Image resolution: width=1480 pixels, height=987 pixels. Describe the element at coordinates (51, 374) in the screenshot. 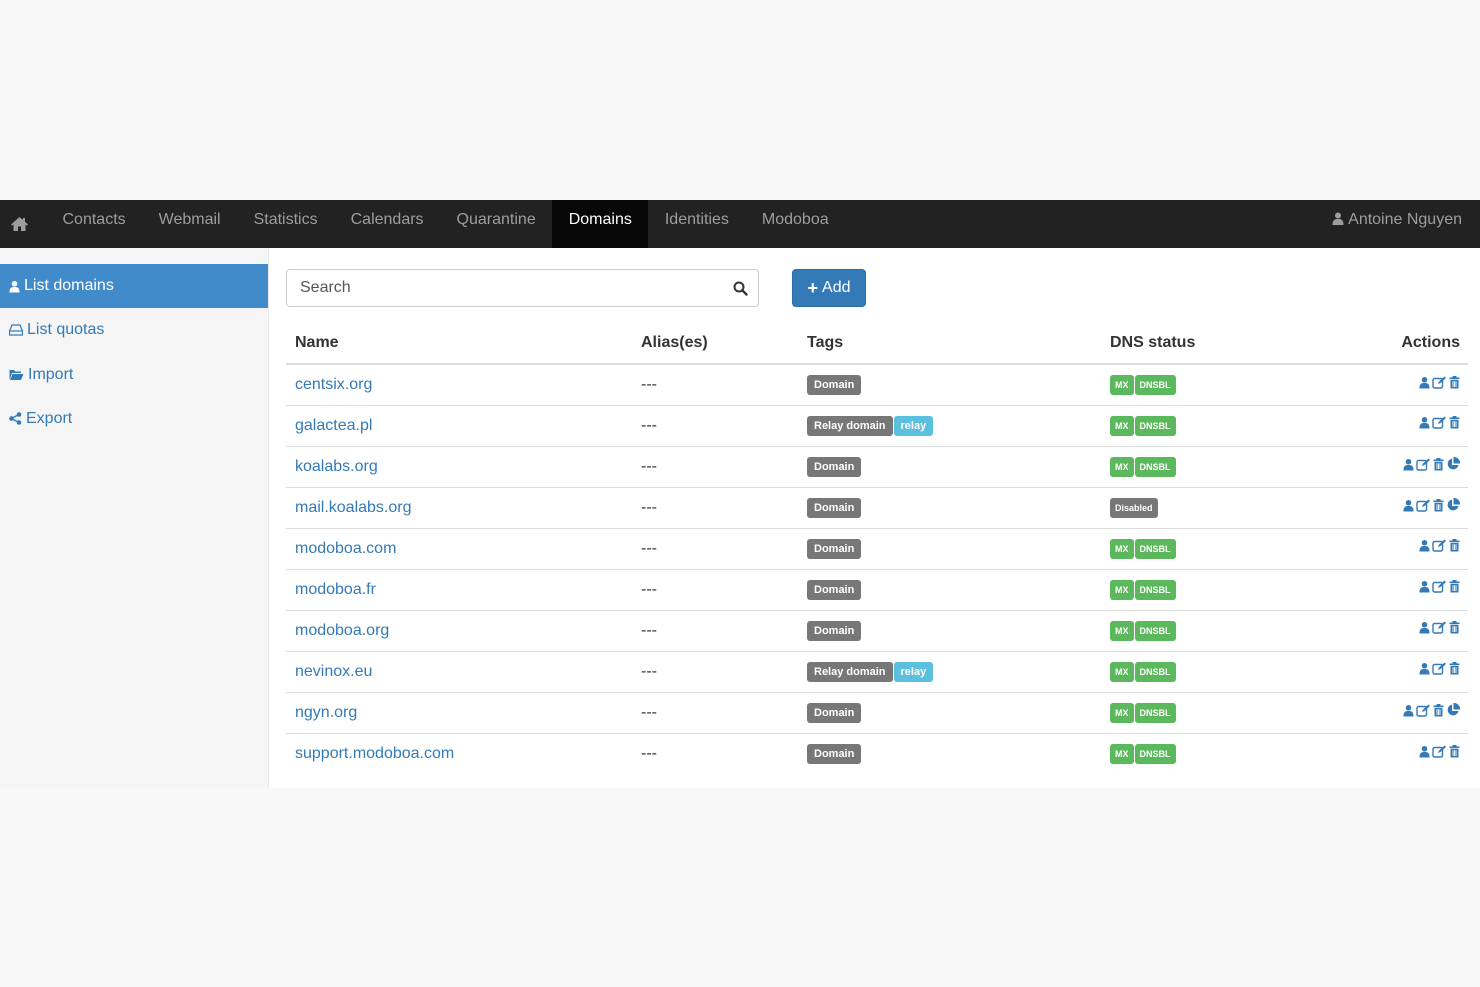

I see `sidebar-item-label: Import` at that location.